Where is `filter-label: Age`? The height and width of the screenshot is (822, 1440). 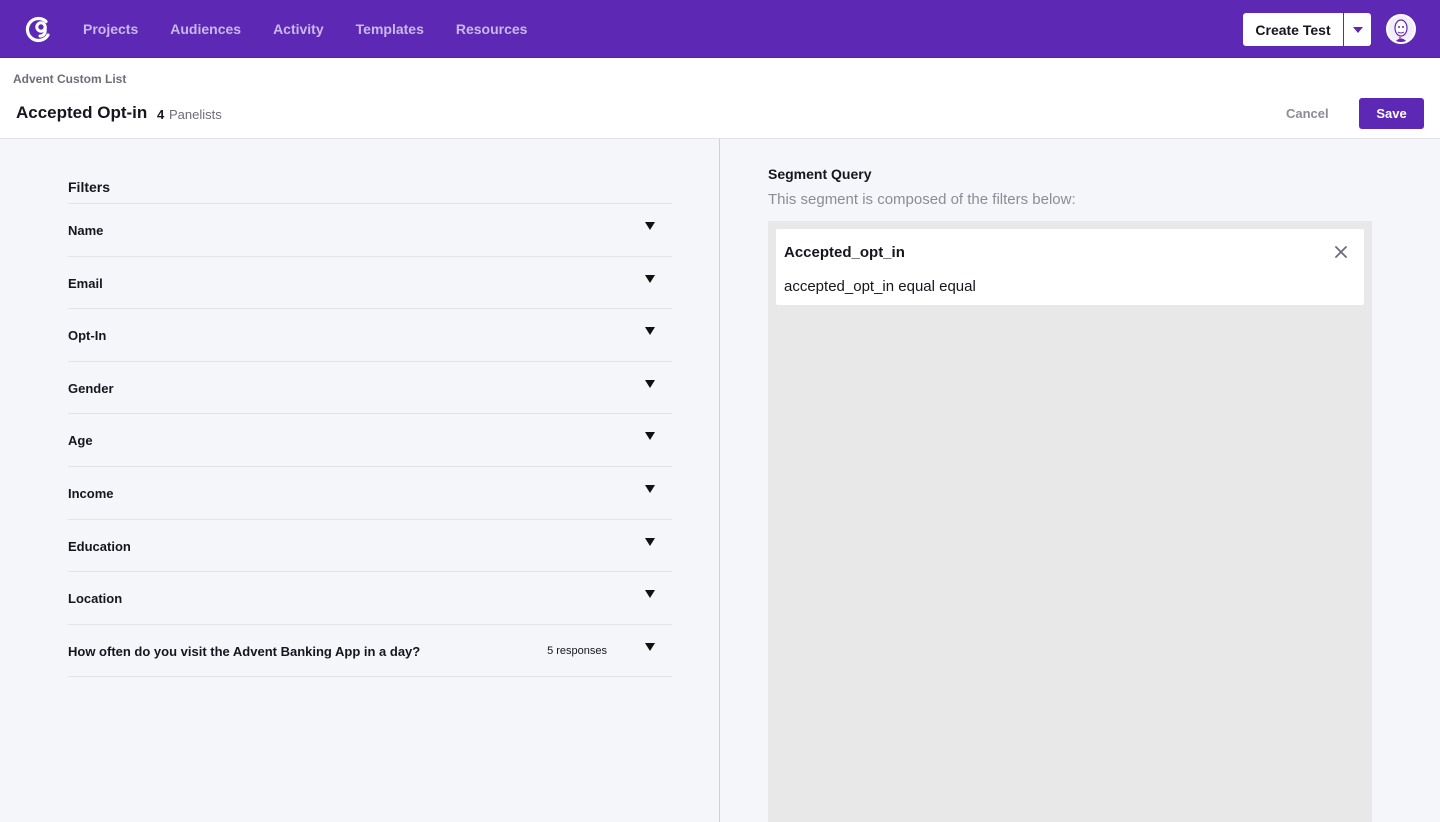
filter-label: Age is located at coordinates (80, 441).